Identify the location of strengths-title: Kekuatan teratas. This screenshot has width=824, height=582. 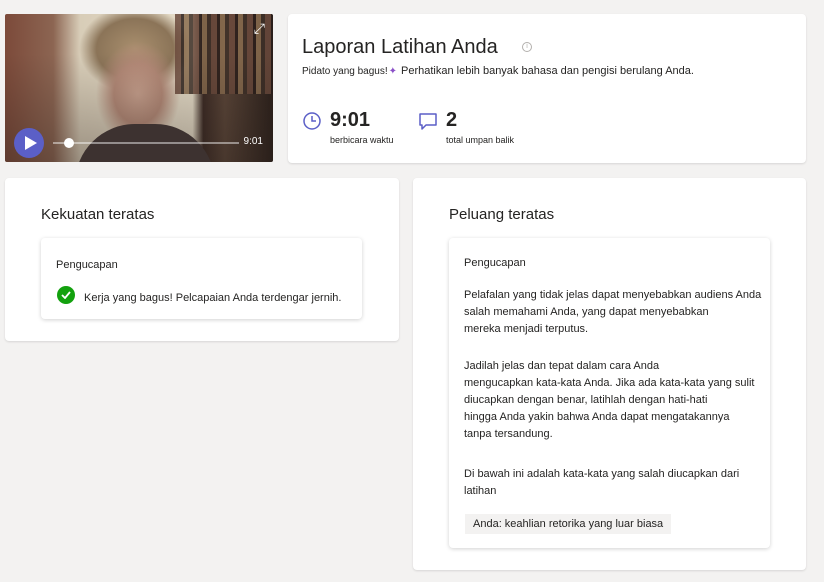
(98, 214).